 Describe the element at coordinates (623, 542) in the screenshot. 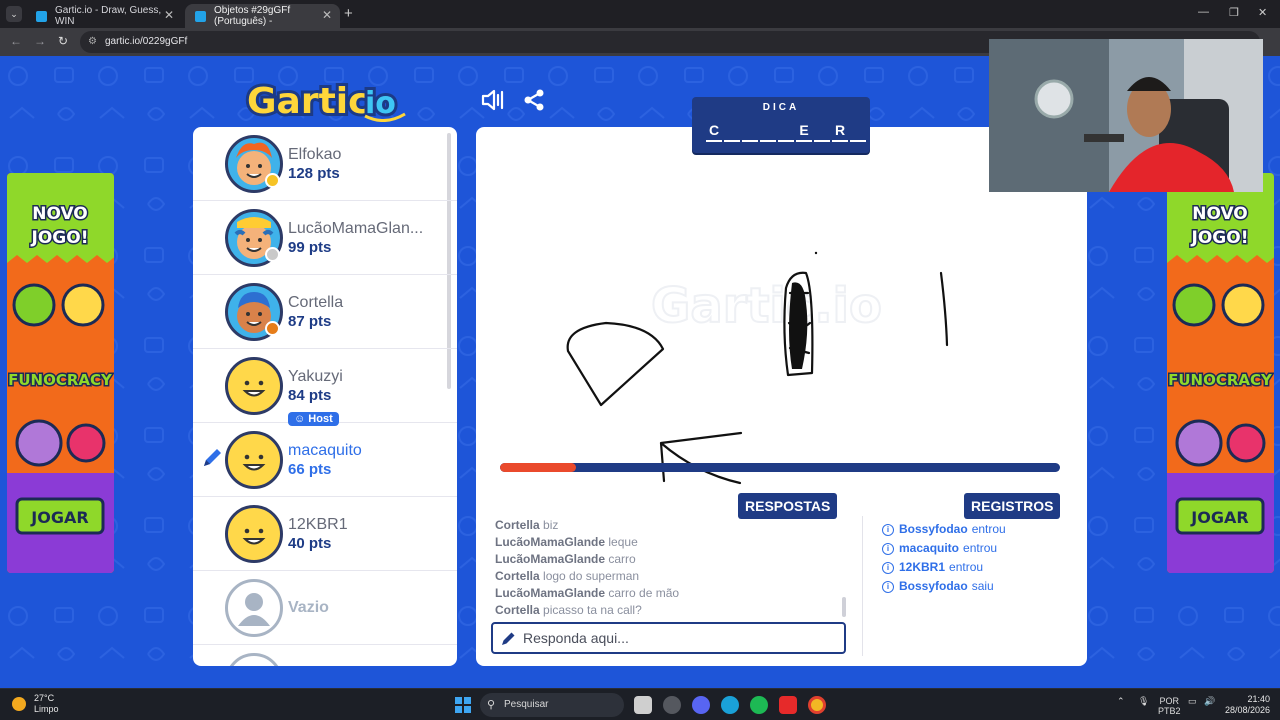

I see `chat-text: leque` at that location.